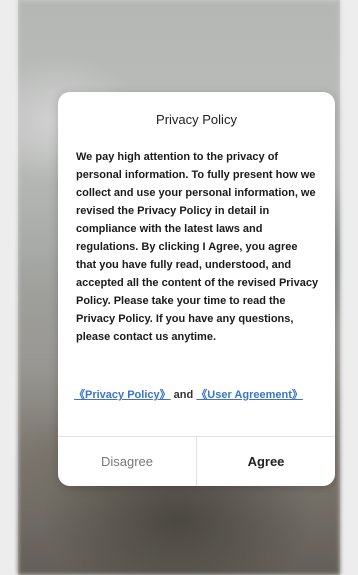  Describe the element at coordinates (183, 395) in the screenshot. I see `links-and-text: and` at that location.